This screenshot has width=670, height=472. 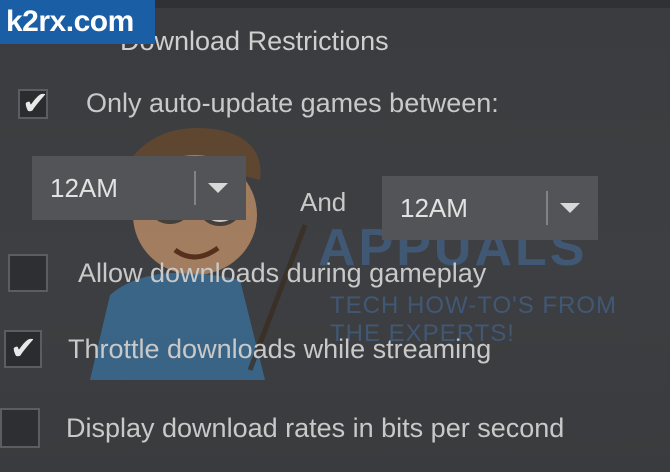 I want to click on throttle-streaming-row: ✔ Throttle downloads while streaming, so click(x=247, y=349).